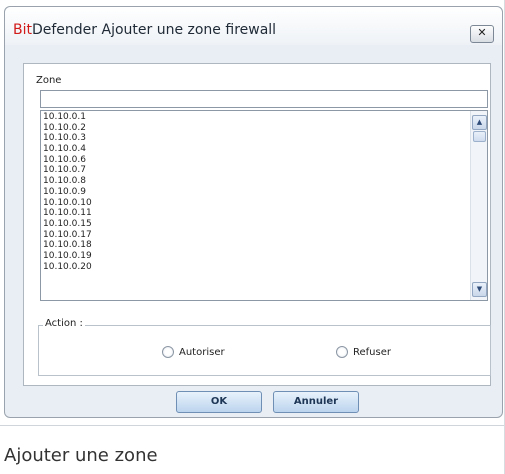 The width and height of the screenshot is (505, 474). What do you see at coordinates (252, 425) in the screenshot?
I see `caption-divider` at bounding box center [252, 425].